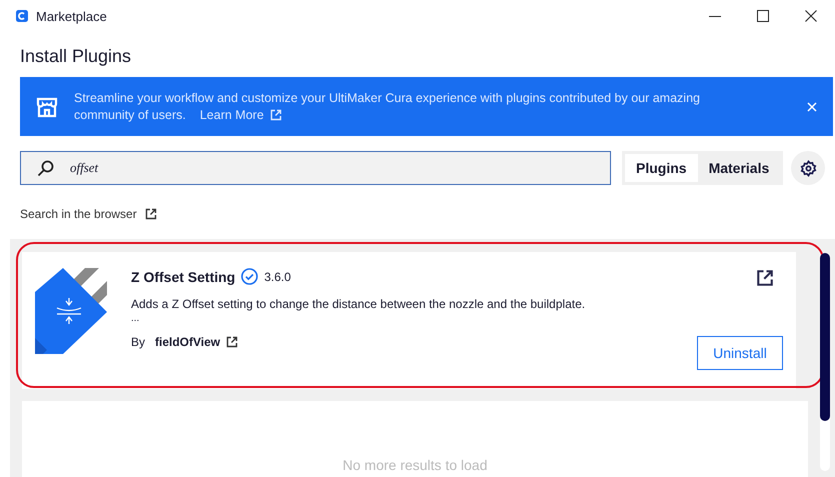  Describe the element at coordinates (740, 353) in the screenshot. I see `uninstall-button: Uninstall` at that location.